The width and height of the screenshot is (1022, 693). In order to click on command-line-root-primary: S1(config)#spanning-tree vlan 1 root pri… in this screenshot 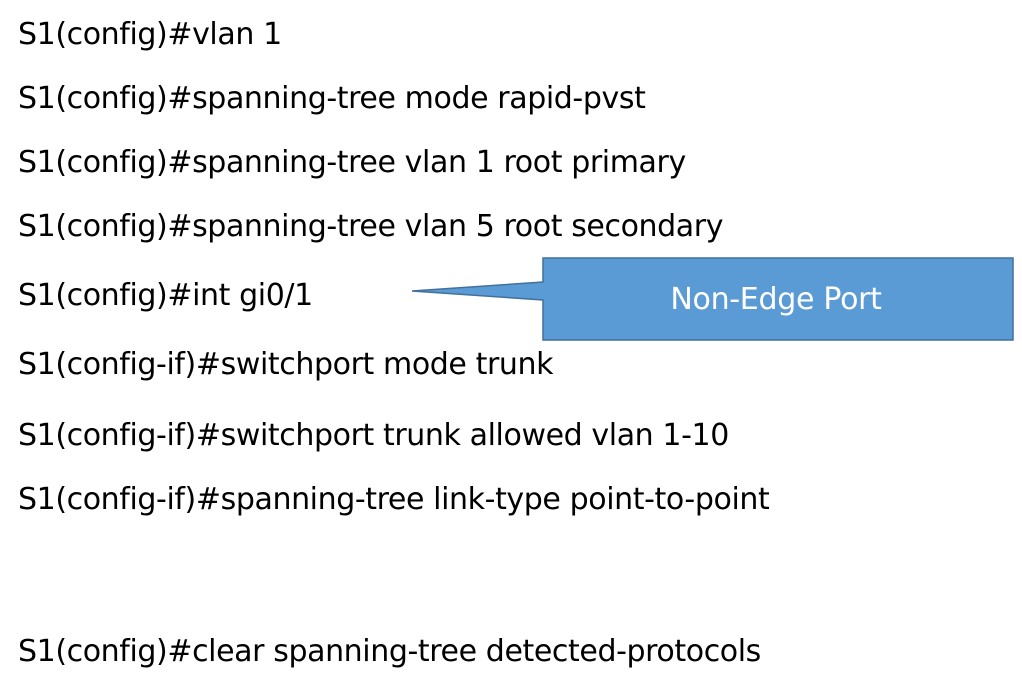, I will do `click(352, 162)`.